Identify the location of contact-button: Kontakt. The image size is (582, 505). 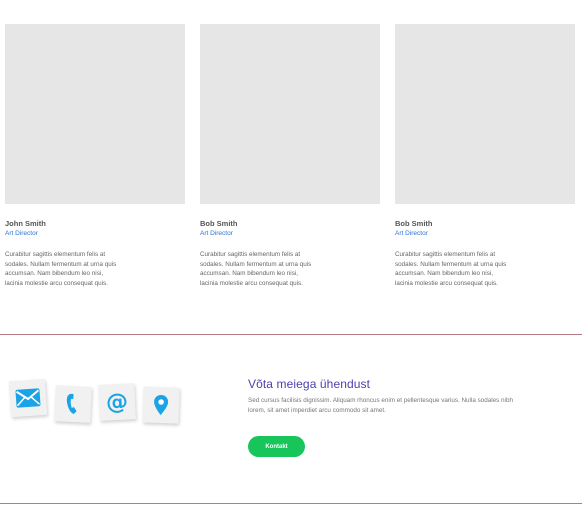
(276, 446).